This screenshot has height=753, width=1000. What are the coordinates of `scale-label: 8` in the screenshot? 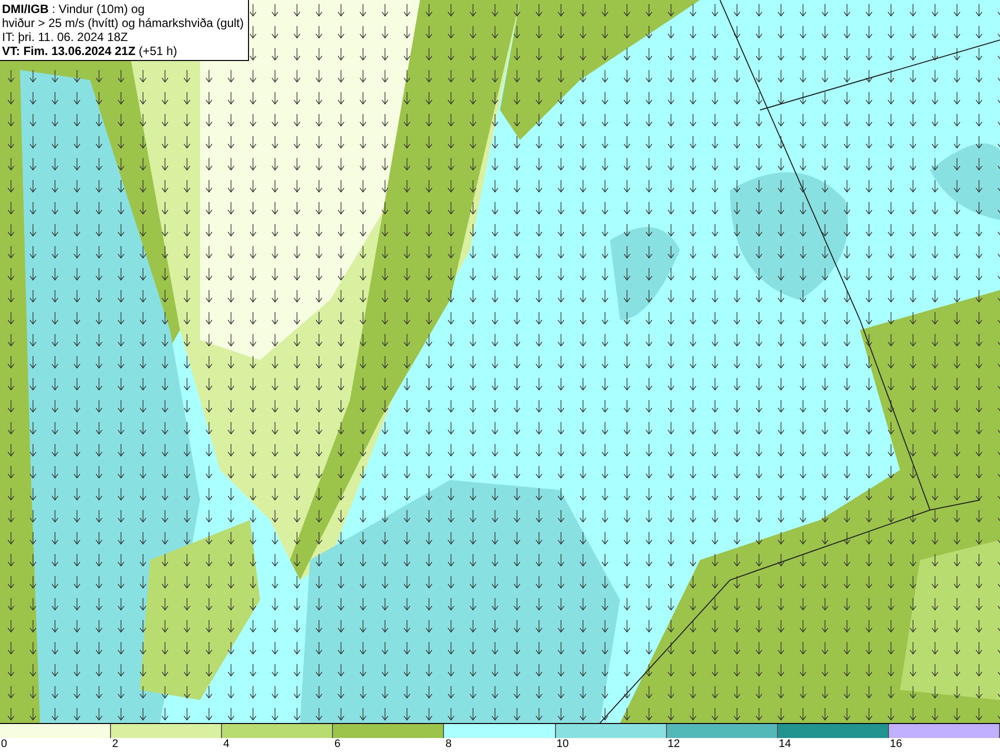 It's located at (448, 744).